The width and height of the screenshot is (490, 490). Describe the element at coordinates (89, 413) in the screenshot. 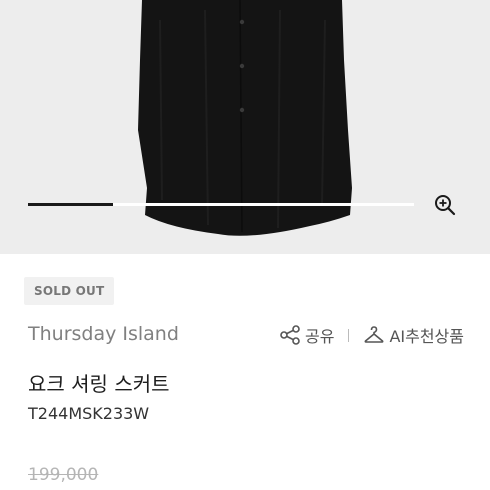

I see `product-code: T244MSK233W` at that location.